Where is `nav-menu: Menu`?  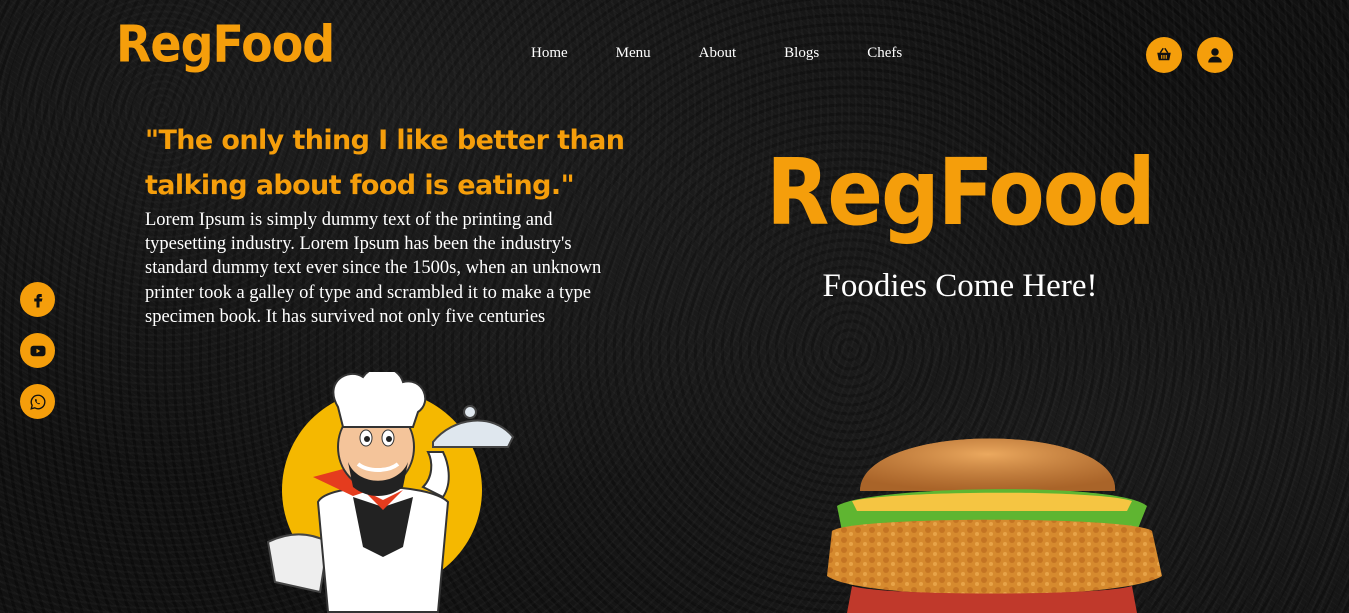 nav-menu: Menu is located at coordinates (633, 53).